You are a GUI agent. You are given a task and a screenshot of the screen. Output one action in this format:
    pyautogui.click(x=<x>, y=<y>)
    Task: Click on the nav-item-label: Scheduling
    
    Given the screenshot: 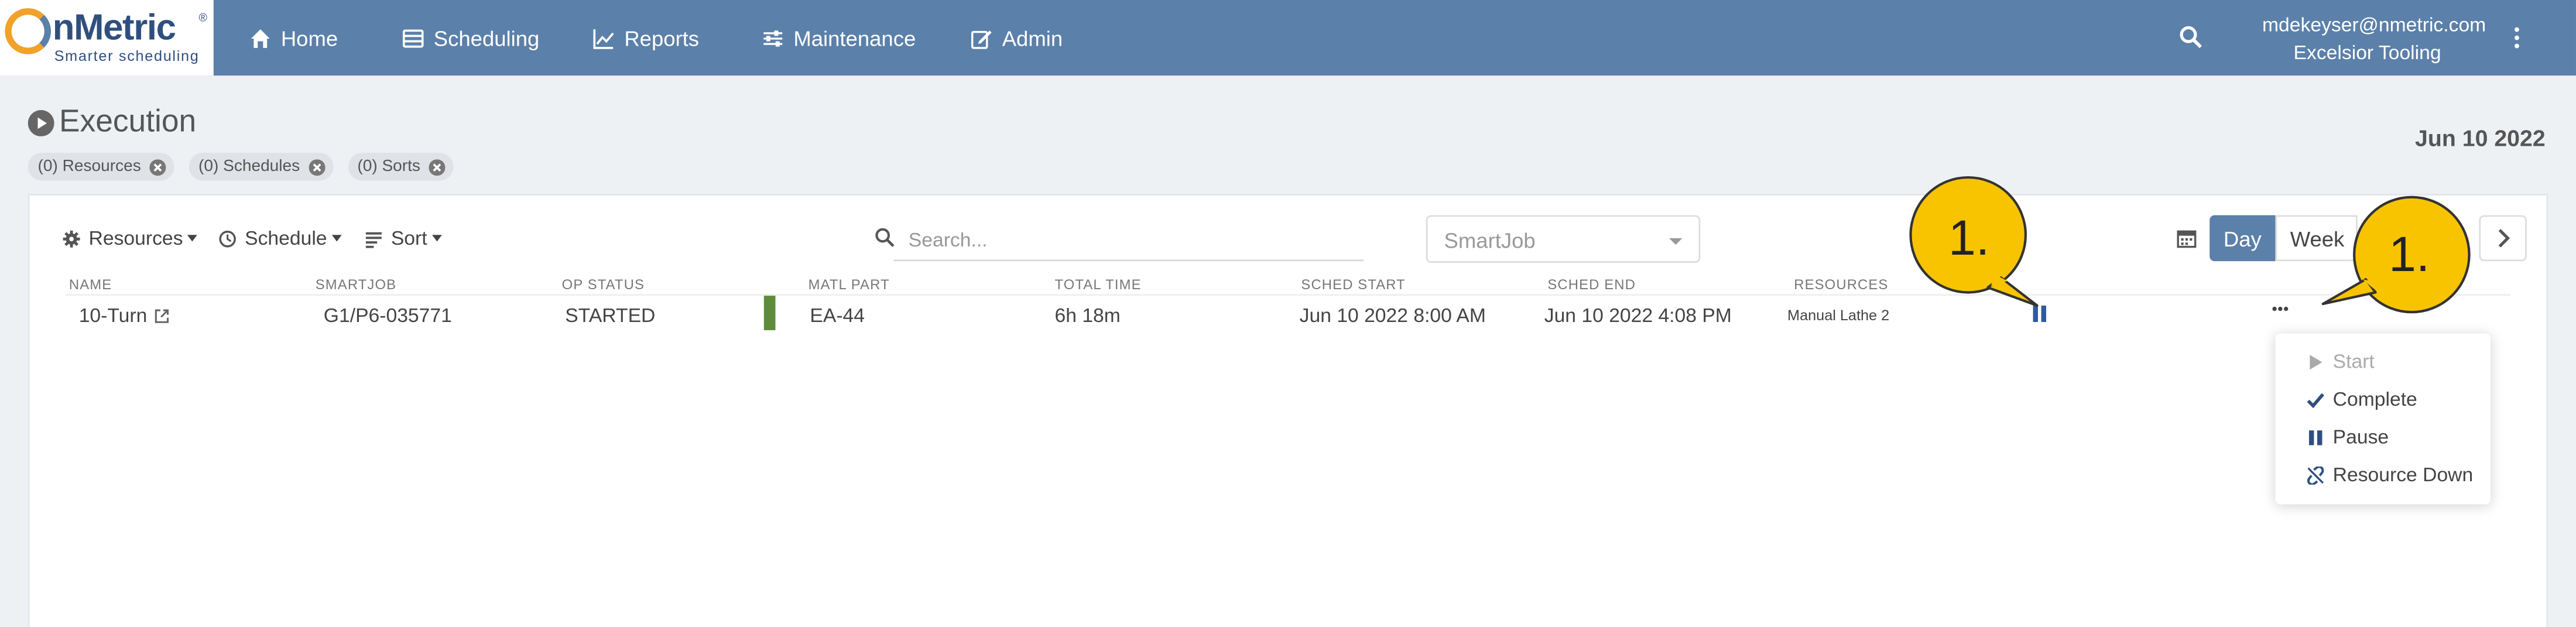 What is the action you would take?
    pyautogui.click(x=486, y=37)
    